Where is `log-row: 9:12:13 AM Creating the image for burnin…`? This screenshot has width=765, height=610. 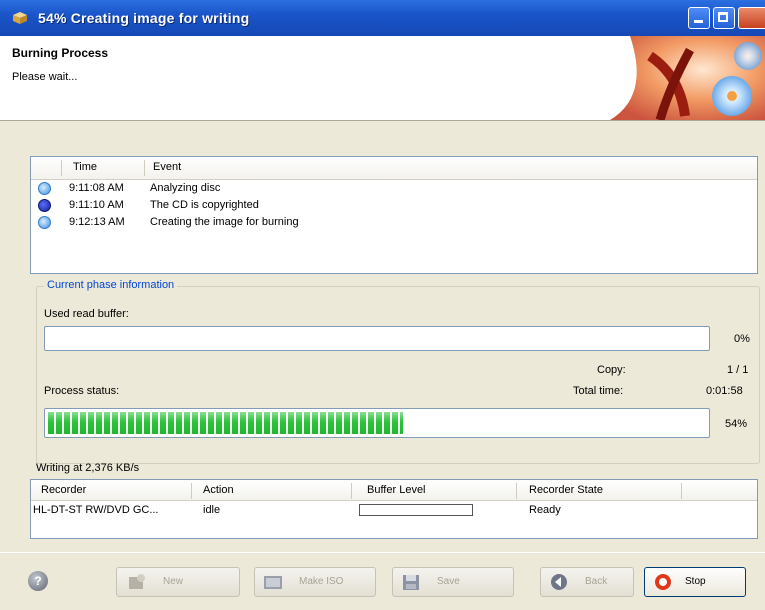
log-row: 9:12:13 AM Creating the image for burnin… is located at coordinates (394, 222).